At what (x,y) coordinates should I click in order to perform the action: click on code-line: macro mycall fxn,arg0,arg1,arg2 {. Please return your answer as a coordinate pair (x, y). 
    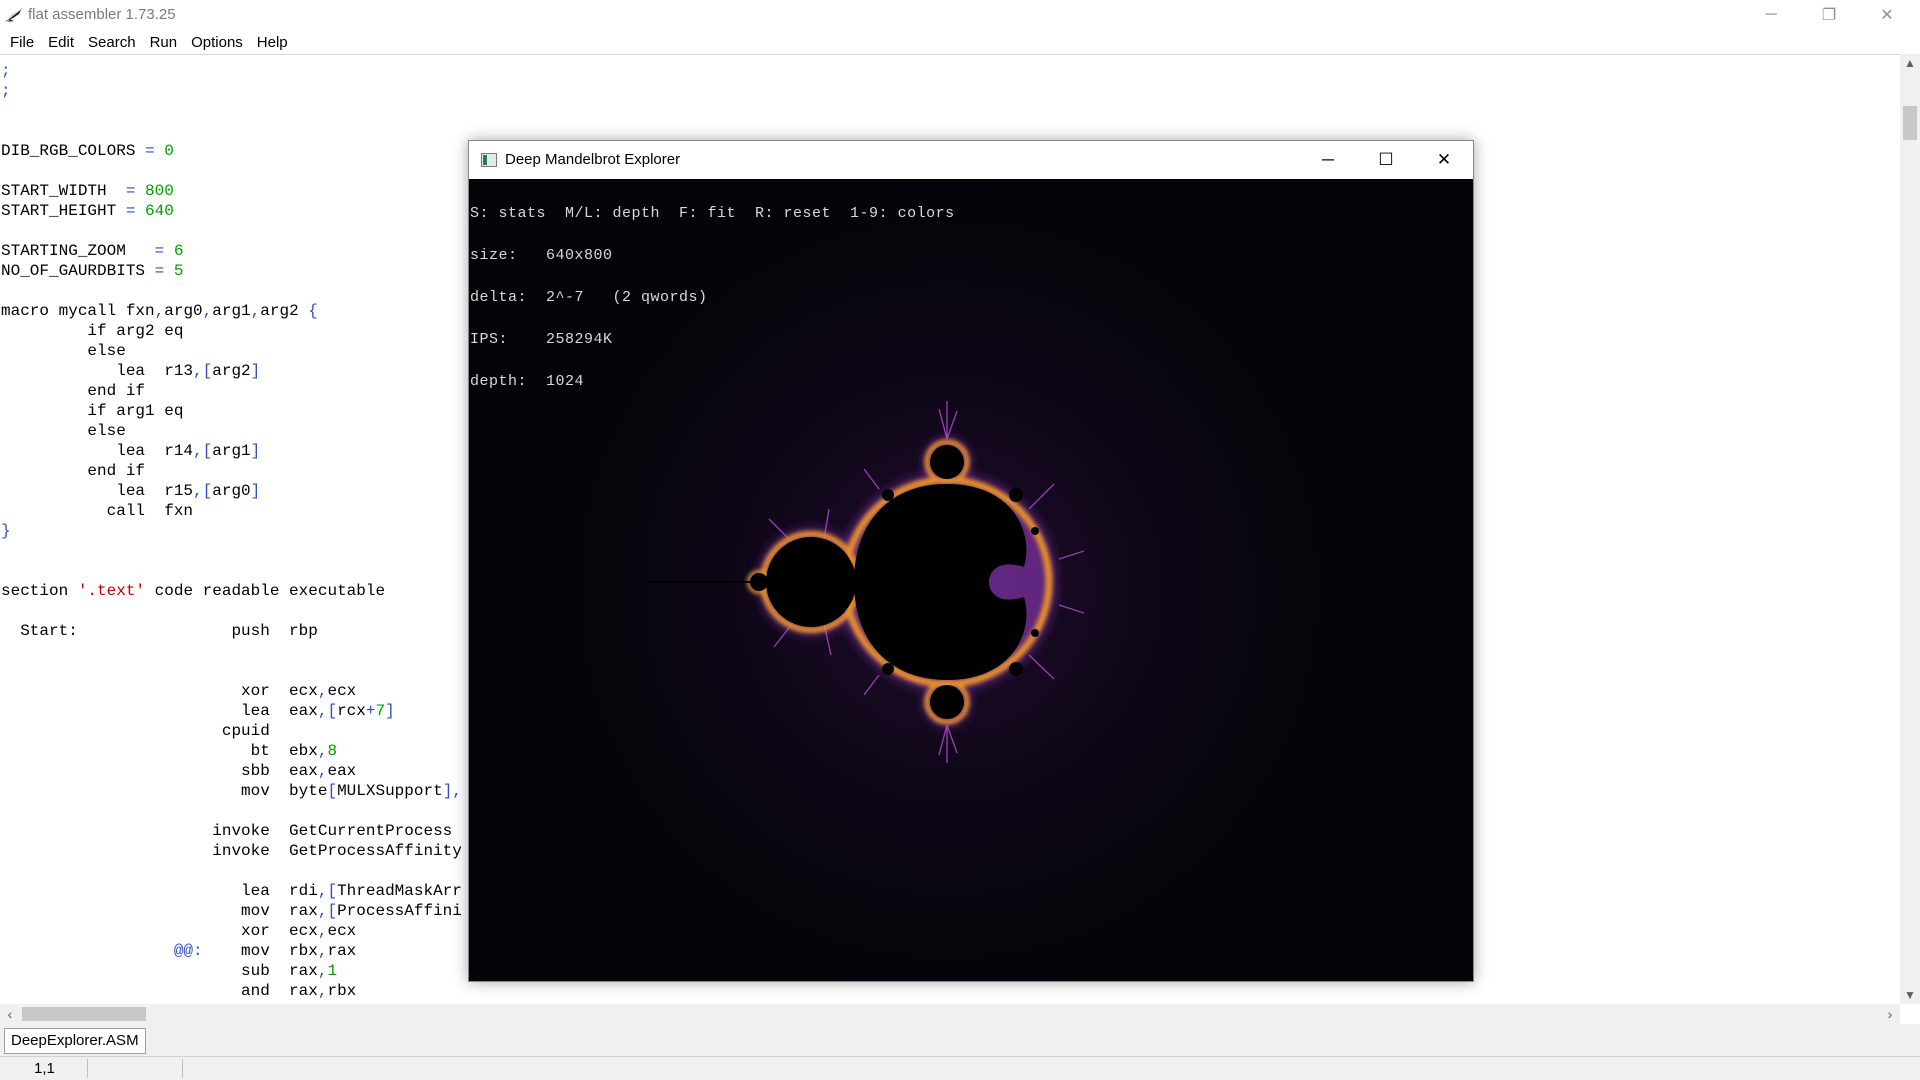
    Looking at the image, I should click on (159, 311).